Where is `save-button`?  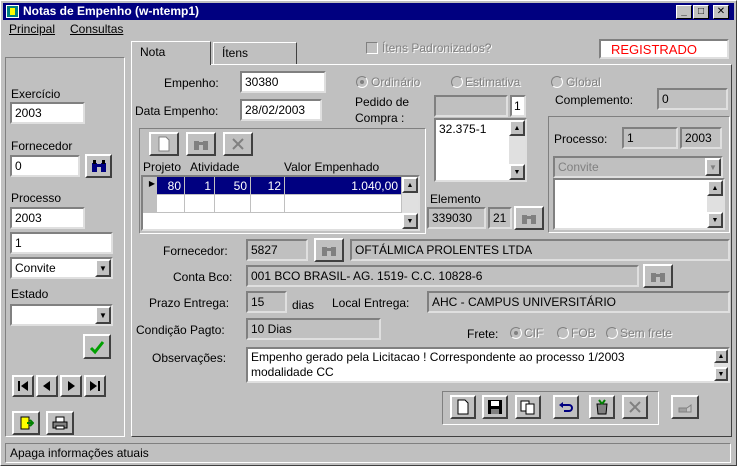 save-button is located at coordinates (495, 407).